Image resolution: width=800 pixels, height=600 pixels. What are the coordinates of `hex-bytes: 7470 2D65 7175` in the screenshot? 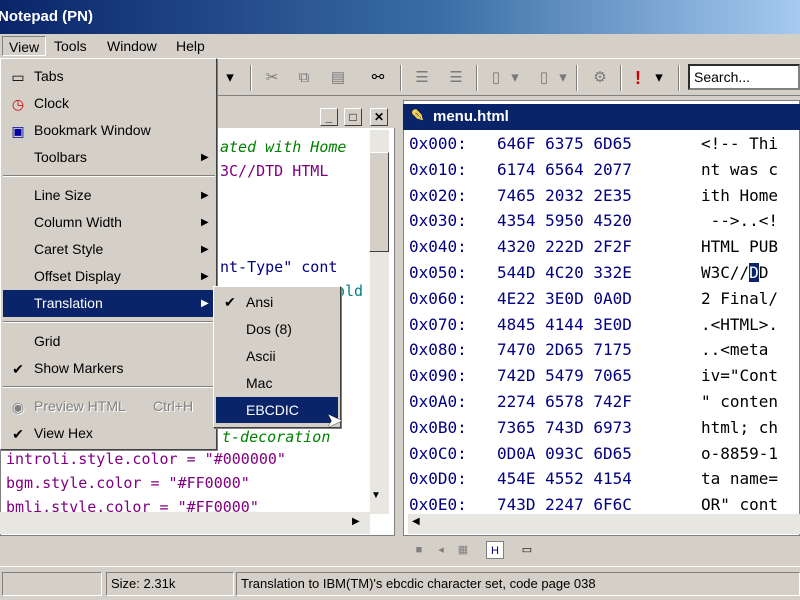 It's located at (564, 349).